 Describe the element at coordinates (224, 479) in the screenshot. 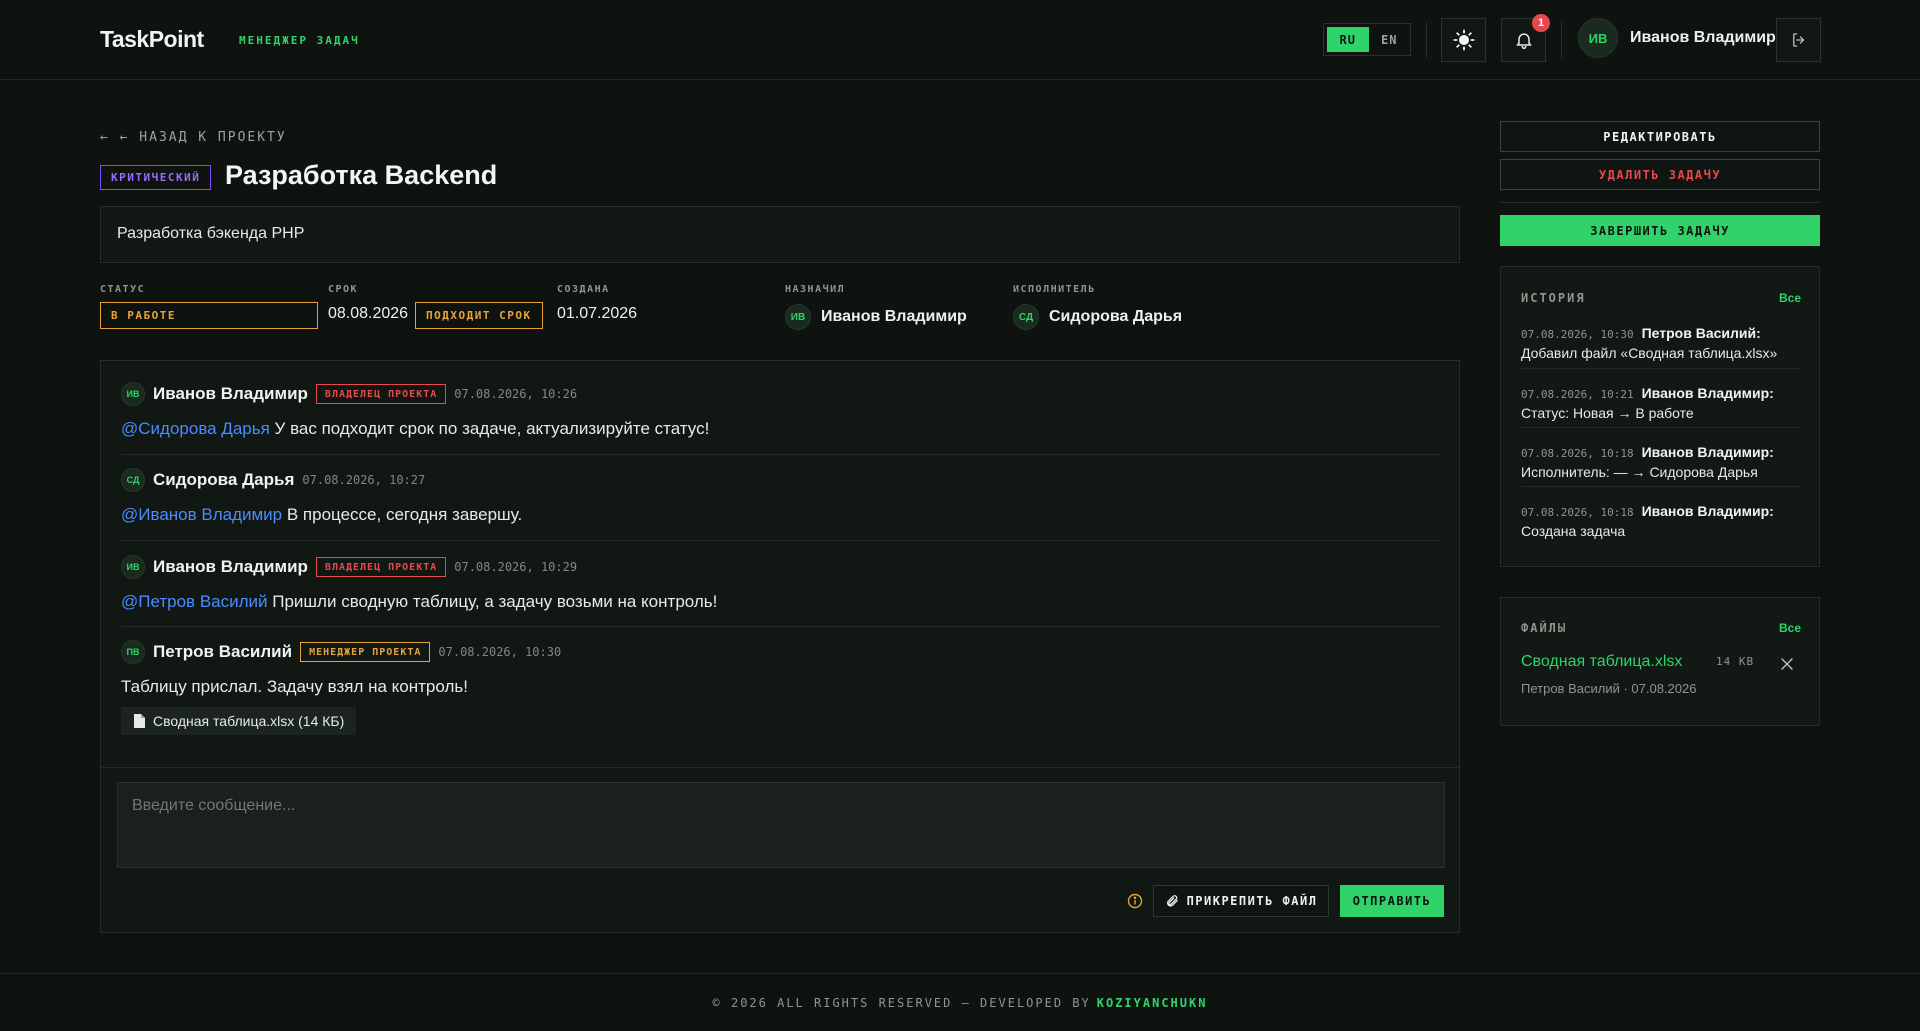

I see `message-author: Сидорова Дарья` at that location.